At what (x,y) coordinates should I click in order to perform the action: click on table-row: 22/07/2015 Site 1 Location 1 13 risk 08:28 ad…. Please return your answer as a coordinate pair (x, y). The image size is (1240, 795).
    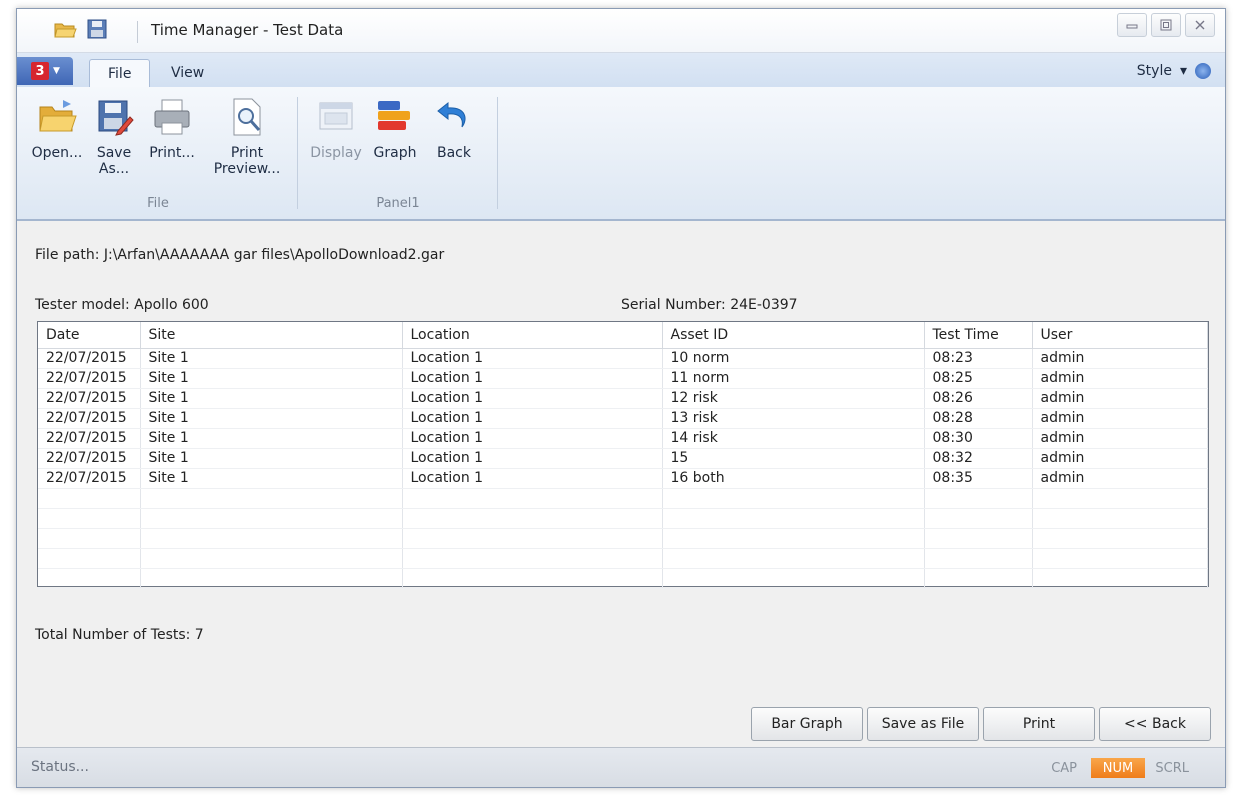
    Looking at the image, I should click on (623, 418).